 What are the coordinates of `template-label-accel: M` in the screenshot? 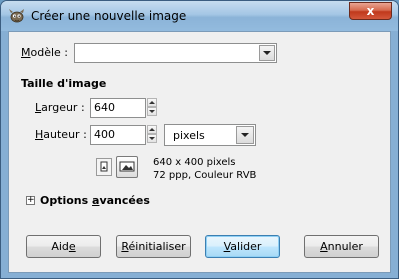 It's located at (26, 52).